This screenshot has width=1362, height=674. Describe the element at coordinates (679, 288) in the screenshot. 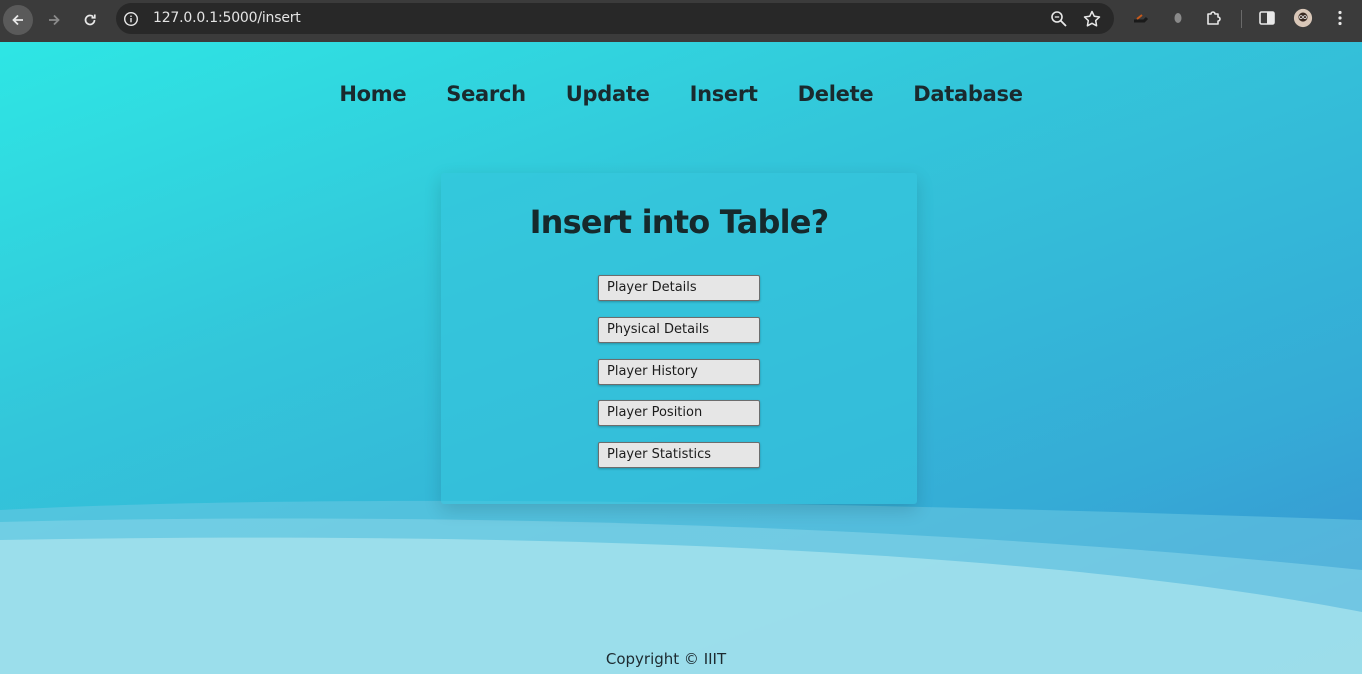

I see `player-details-button: Player Details` at that location.